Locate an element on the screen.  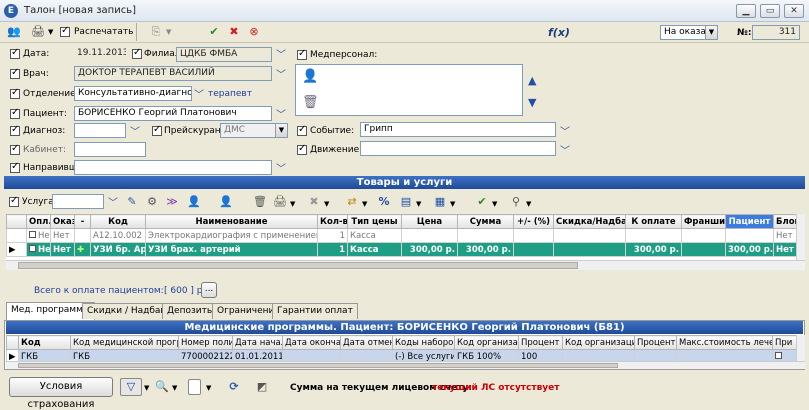
move-up-icon: ▲ is located at coordinates (532, 80).